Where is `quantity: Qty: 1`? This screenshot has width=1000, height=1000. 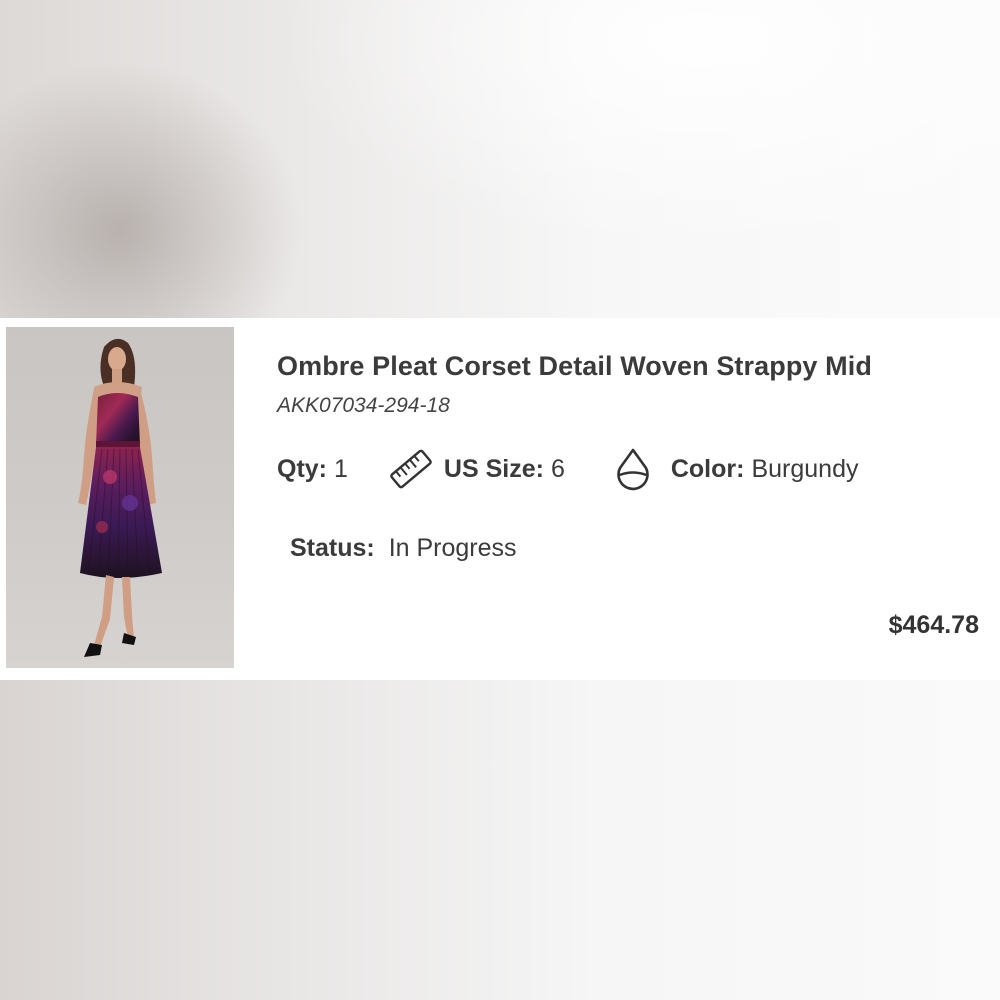
quantity: Qty: 1 is located at coordinates (312, 469).